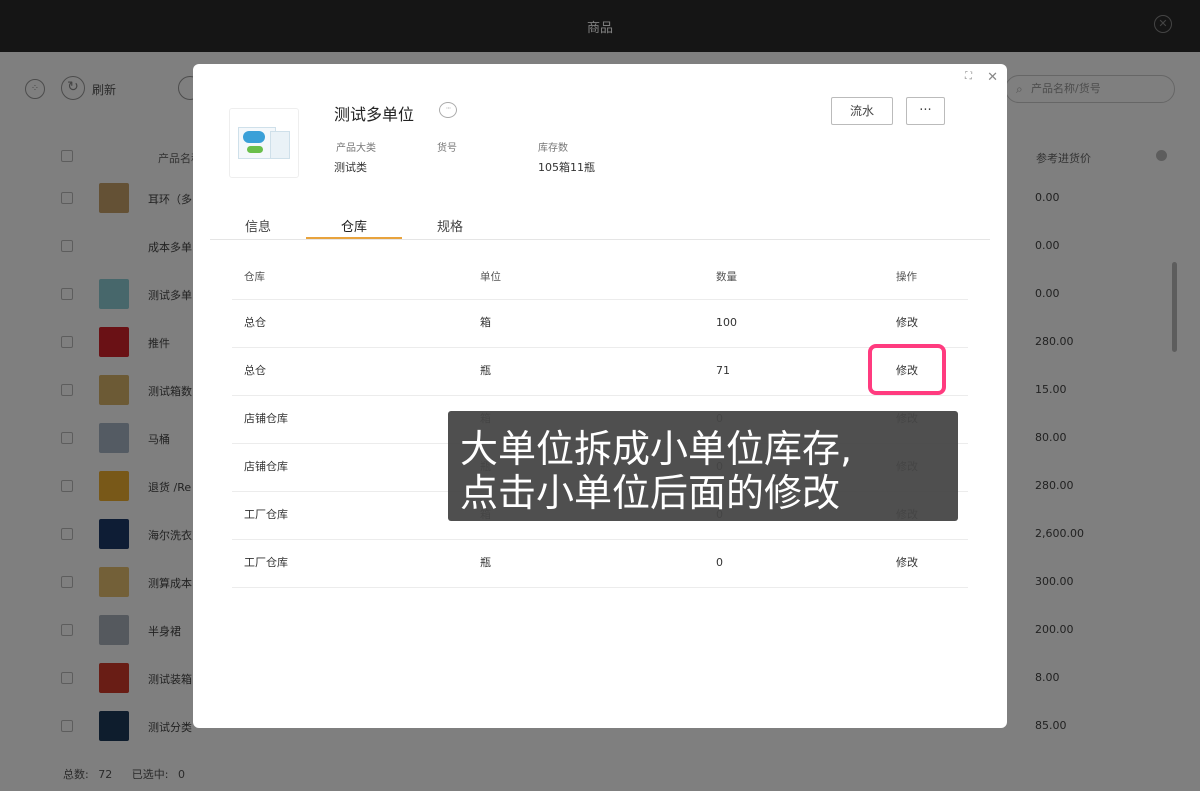 The height and width of the screenshot is (791, 1200). Describe the element at coordinates (254, 137) in the screenshot. I see `product-image-logo` at that location.